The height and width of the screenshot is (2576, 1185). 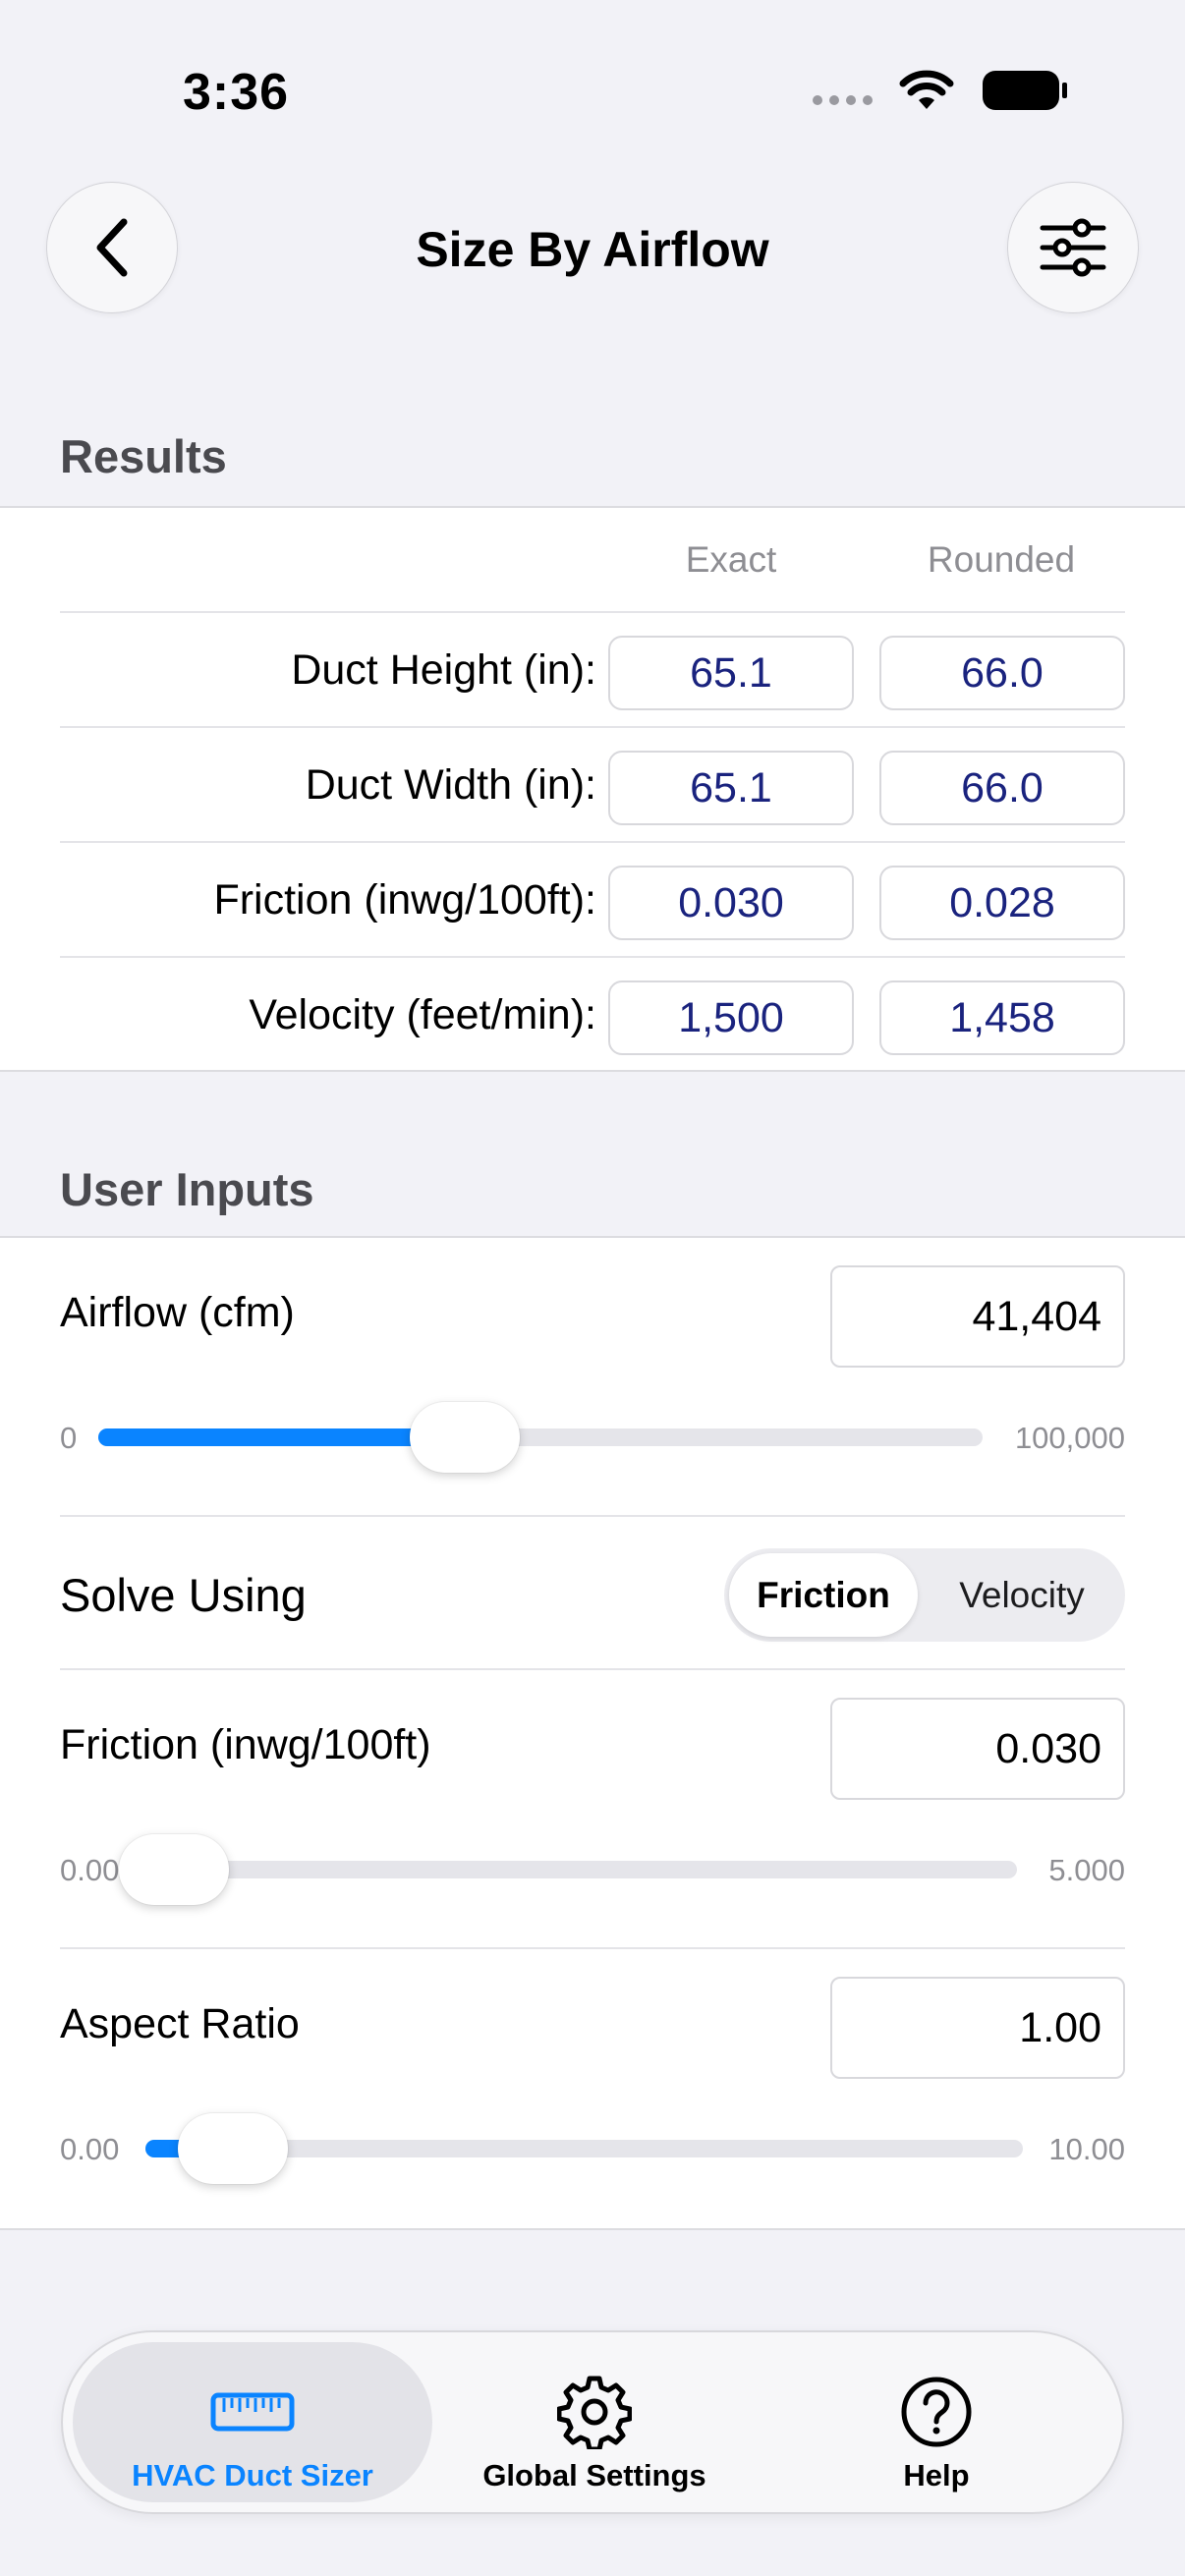 What do you see at coordinates (592, 248) in the screenshot?
I see `navigation-bar: Size By Airflow` at bounding box center [592, 248].